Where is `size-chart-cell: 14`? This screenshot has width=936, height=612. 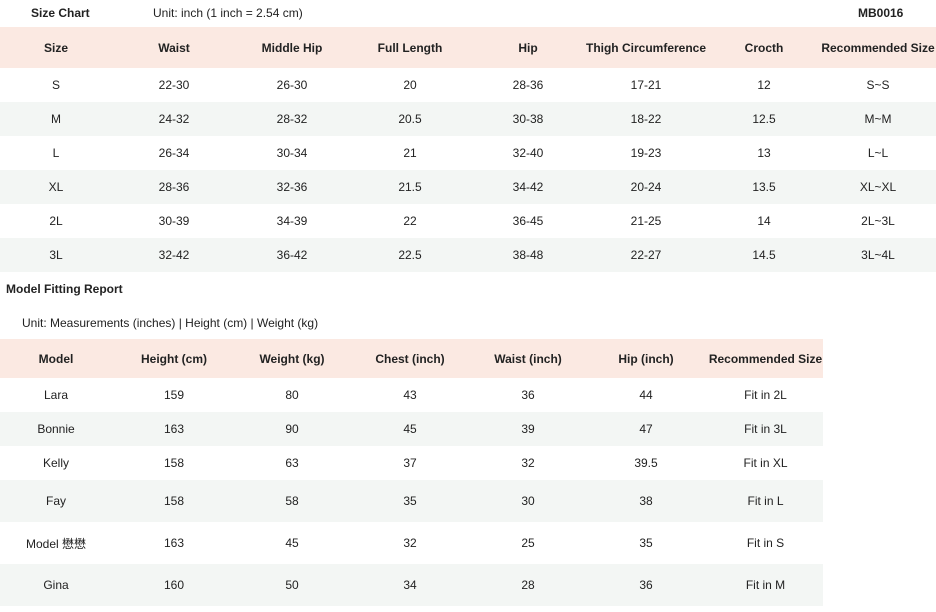
size-chart-cell: 14 is located at coordinates (764, 221).